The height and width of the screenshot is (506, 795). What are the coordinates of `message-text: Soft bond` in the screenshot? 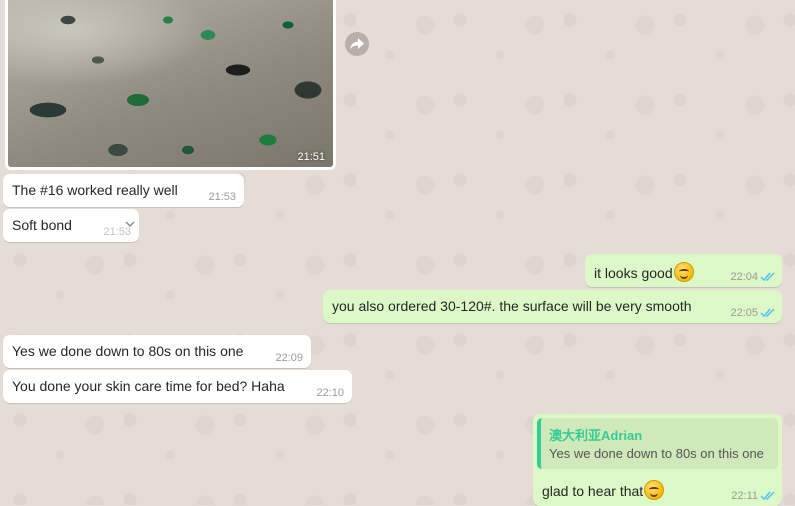 It's located at (42, 225).